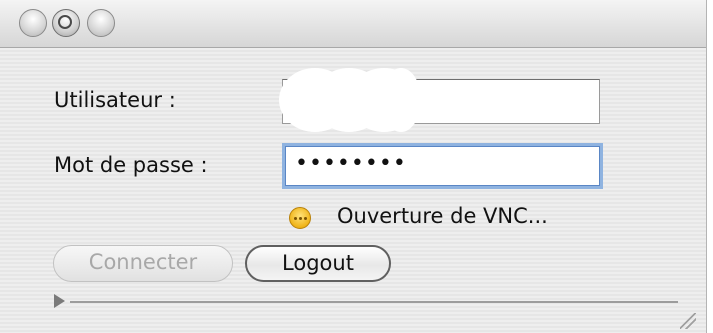 The width and height of the screenshot is (713, 333). What do you see at coordinates (59, 301) in the screenshot?
I see `disclosure-triangle-icon` at bounding box center [59, 301].